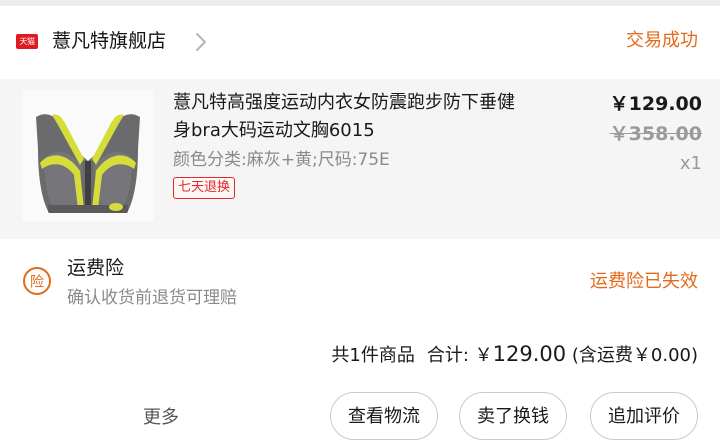 The image size is (720, 446). Describe the element at coordinates (274, 130) in the screenshot. I see `product-title-line2: 身bra大码运动文胸6015` at that location.